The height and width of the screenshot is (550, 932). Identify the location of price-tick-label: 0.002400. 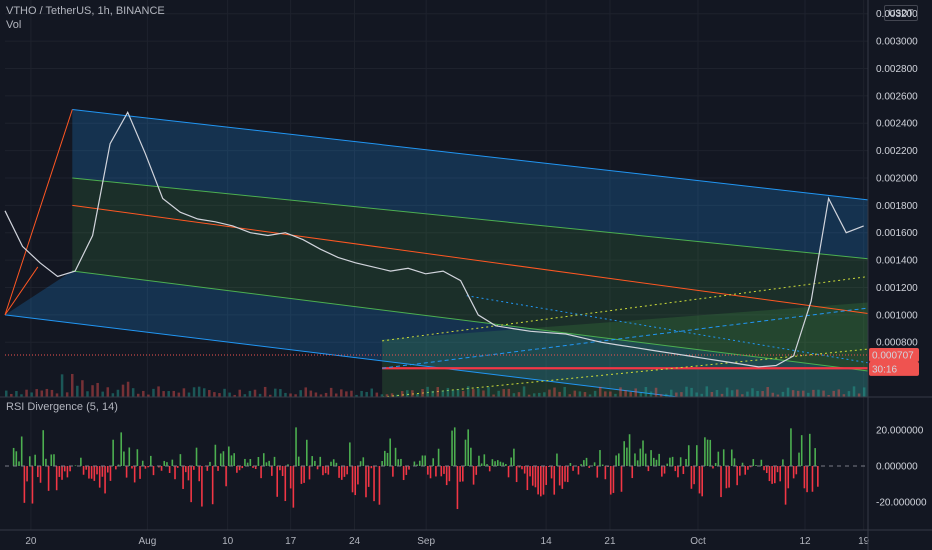
(897, 124).